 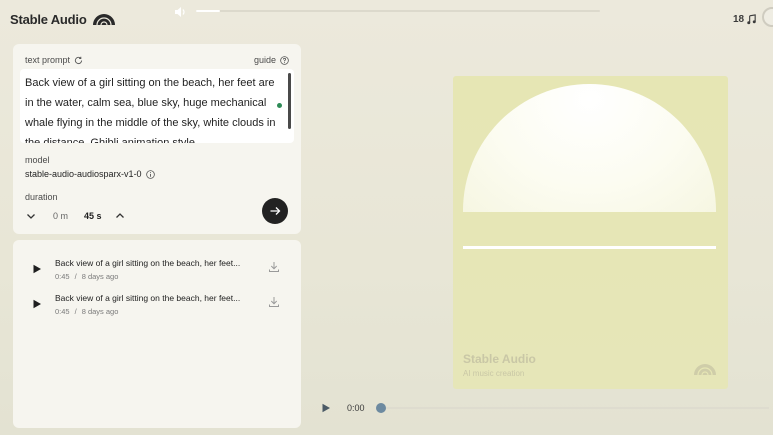 What do you see at coordinates (48, 60) in the screenshot?
I see `prompt-label: text prompt` at bounding box center [48, 60].